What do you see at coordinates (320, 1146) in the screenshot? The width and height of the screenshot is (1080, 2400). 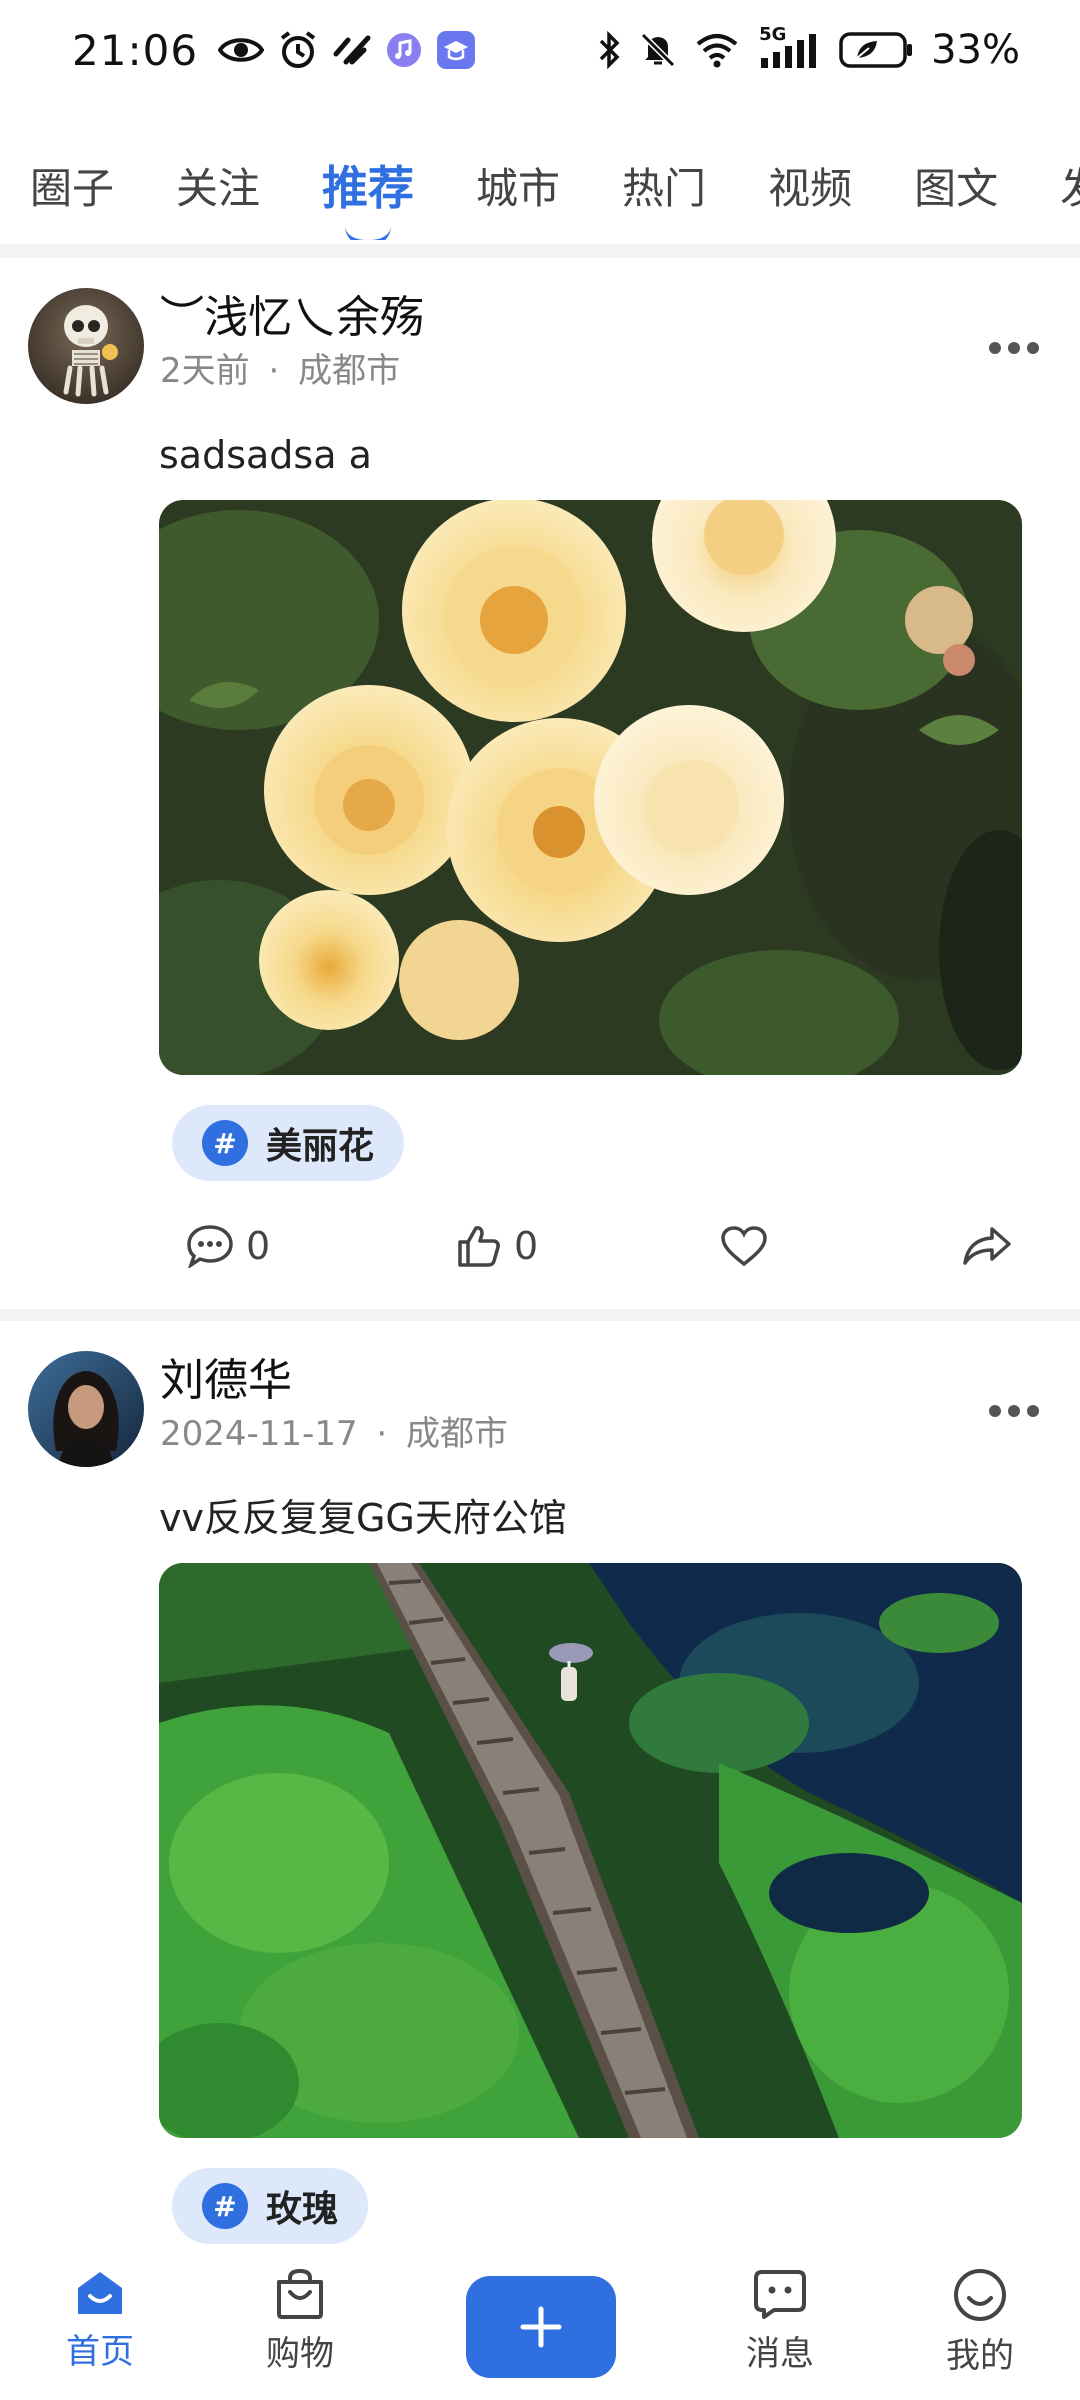 I see `topic-label: 美丽花` at bounding box center [320, 1146].